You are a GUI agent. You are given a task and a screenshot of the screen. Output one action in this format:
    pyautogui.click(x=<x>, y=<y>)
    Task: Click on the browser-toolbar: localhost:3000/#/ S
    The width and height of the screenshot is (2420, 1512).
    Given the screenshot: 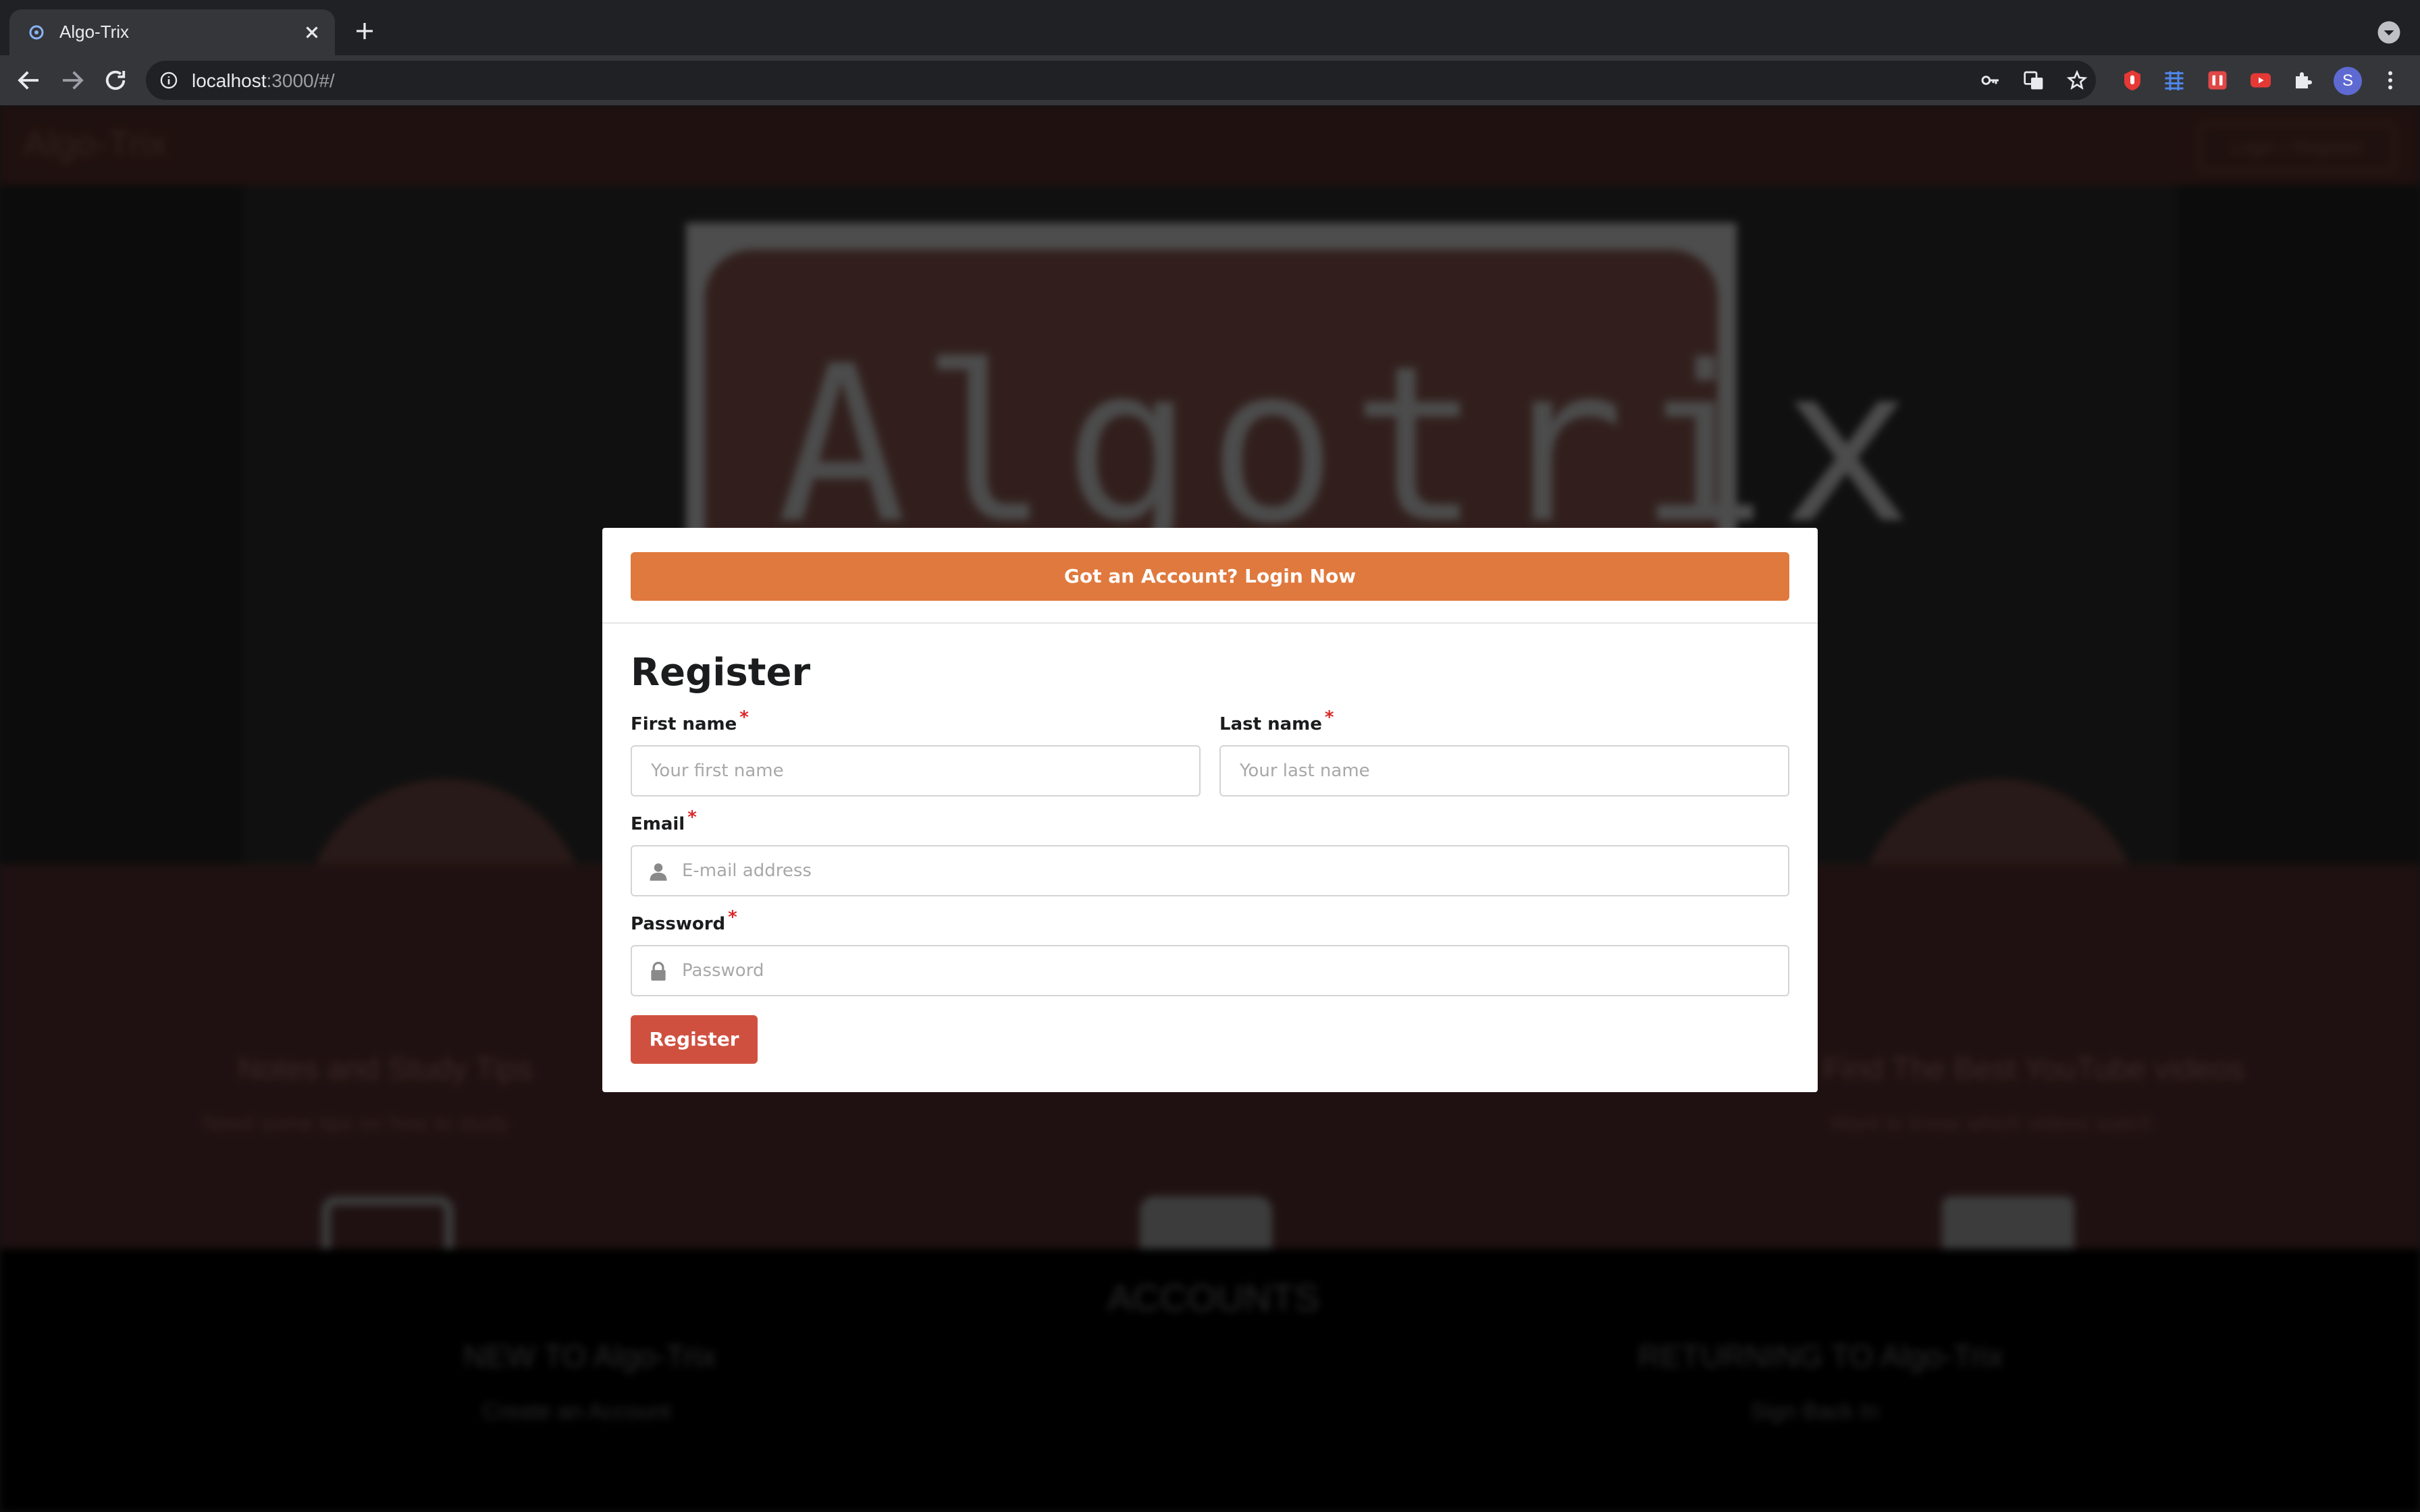 What is the action you would take?
    pyautogui.click(x=1210, y=80)
    